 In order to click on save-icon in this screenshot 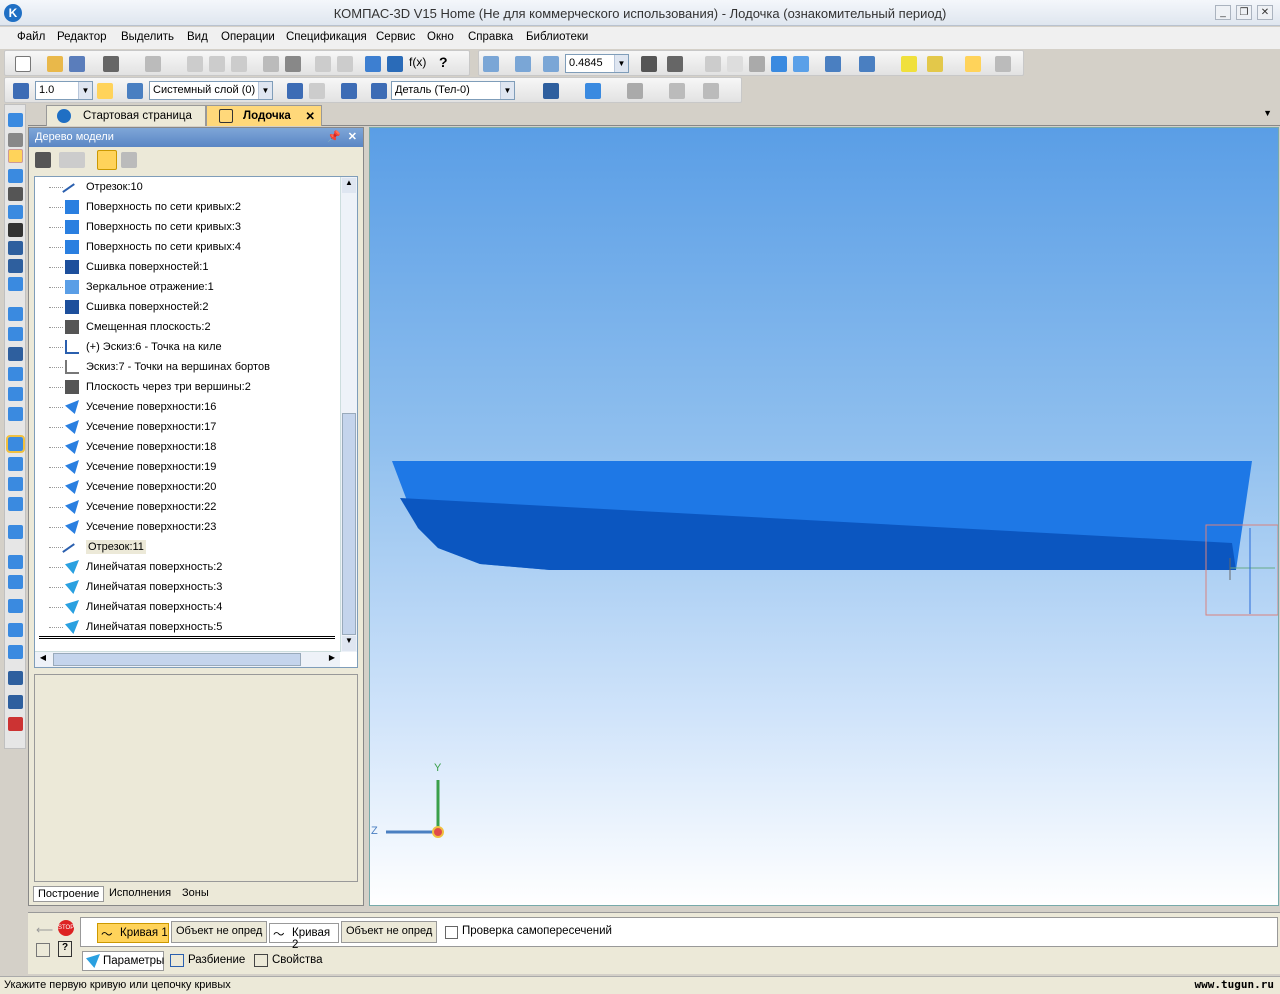, I will do `click(77, 64)`.